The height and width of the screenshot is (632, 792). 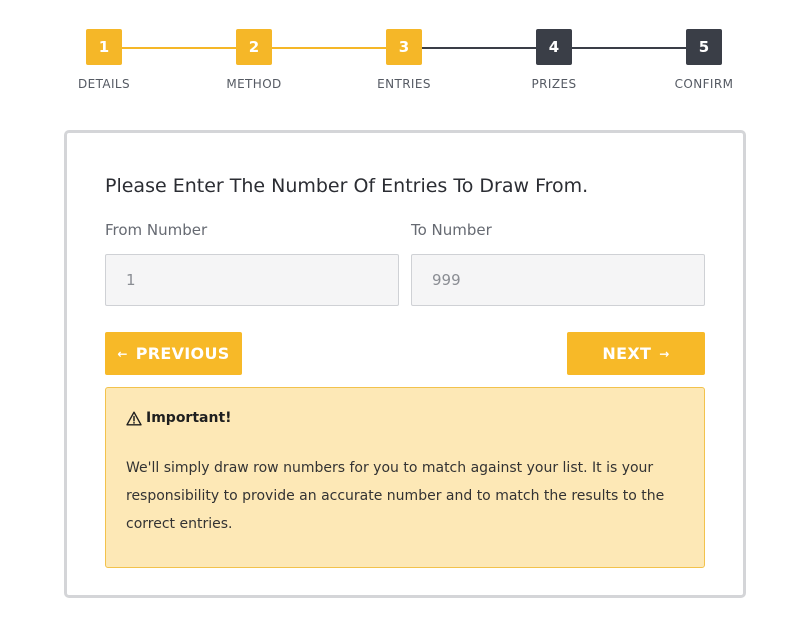 I want to click on warning-icon, so click(x=134, y=418).